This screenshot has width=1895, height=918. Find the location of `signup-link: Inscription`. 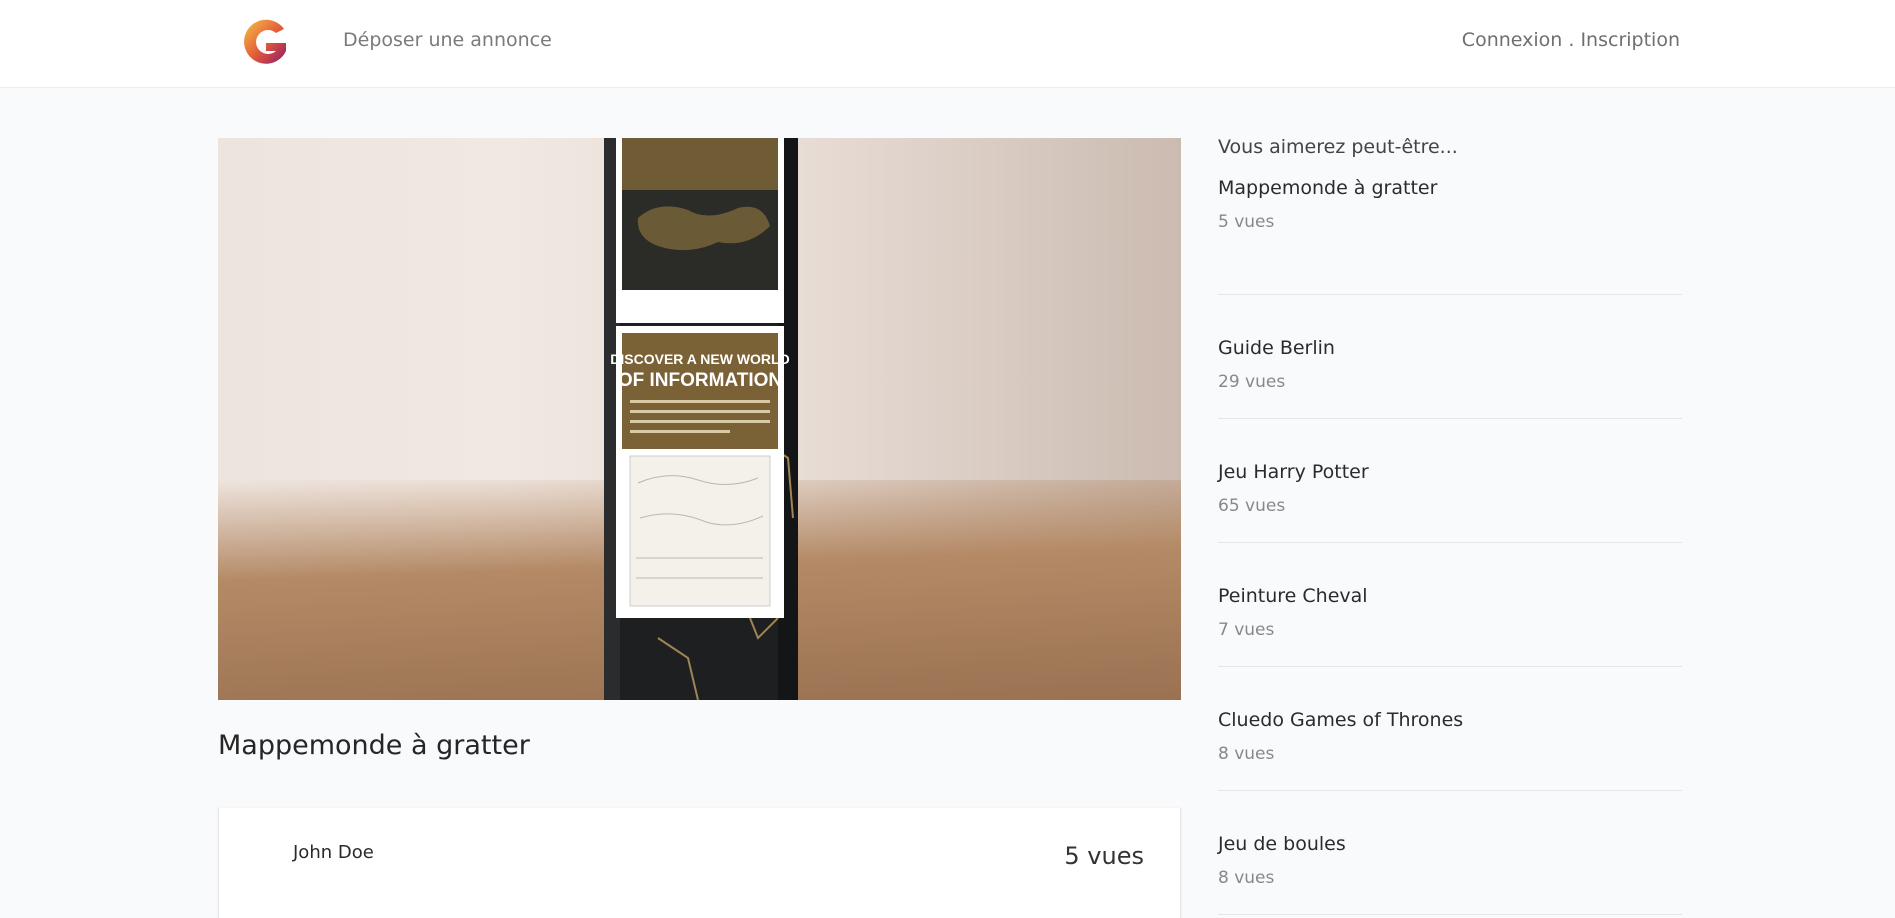

signup-link: Inscription is located at coordinates (1630, 40).